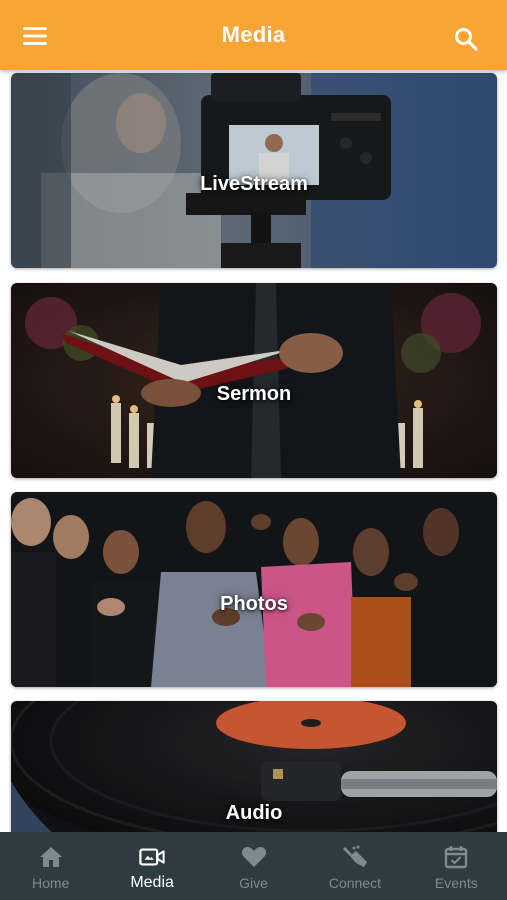 This screenshot has width=507, height=900. I want to click on calendar-check-icon, so click(456, 857).